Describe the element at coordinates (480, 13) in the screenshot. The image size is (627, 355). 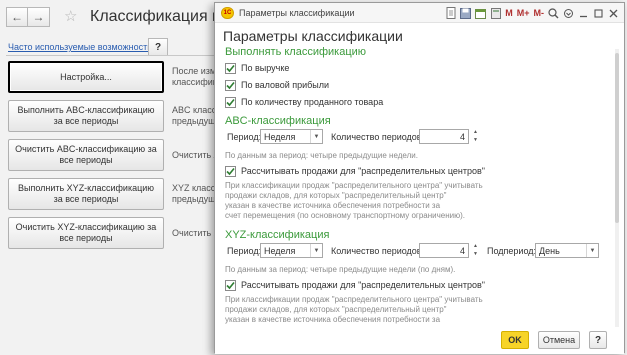
I see `calendar-icon` at that location.